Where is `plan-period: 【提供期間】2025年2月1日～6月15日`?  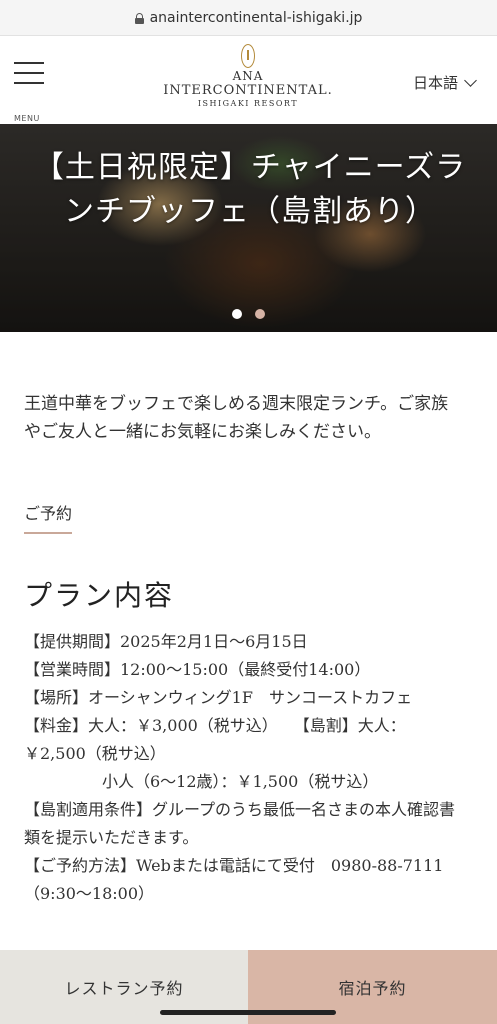 plan-period: 【提供期間】2025年2月1日～6月15日 is located at coordinates (166, 641).